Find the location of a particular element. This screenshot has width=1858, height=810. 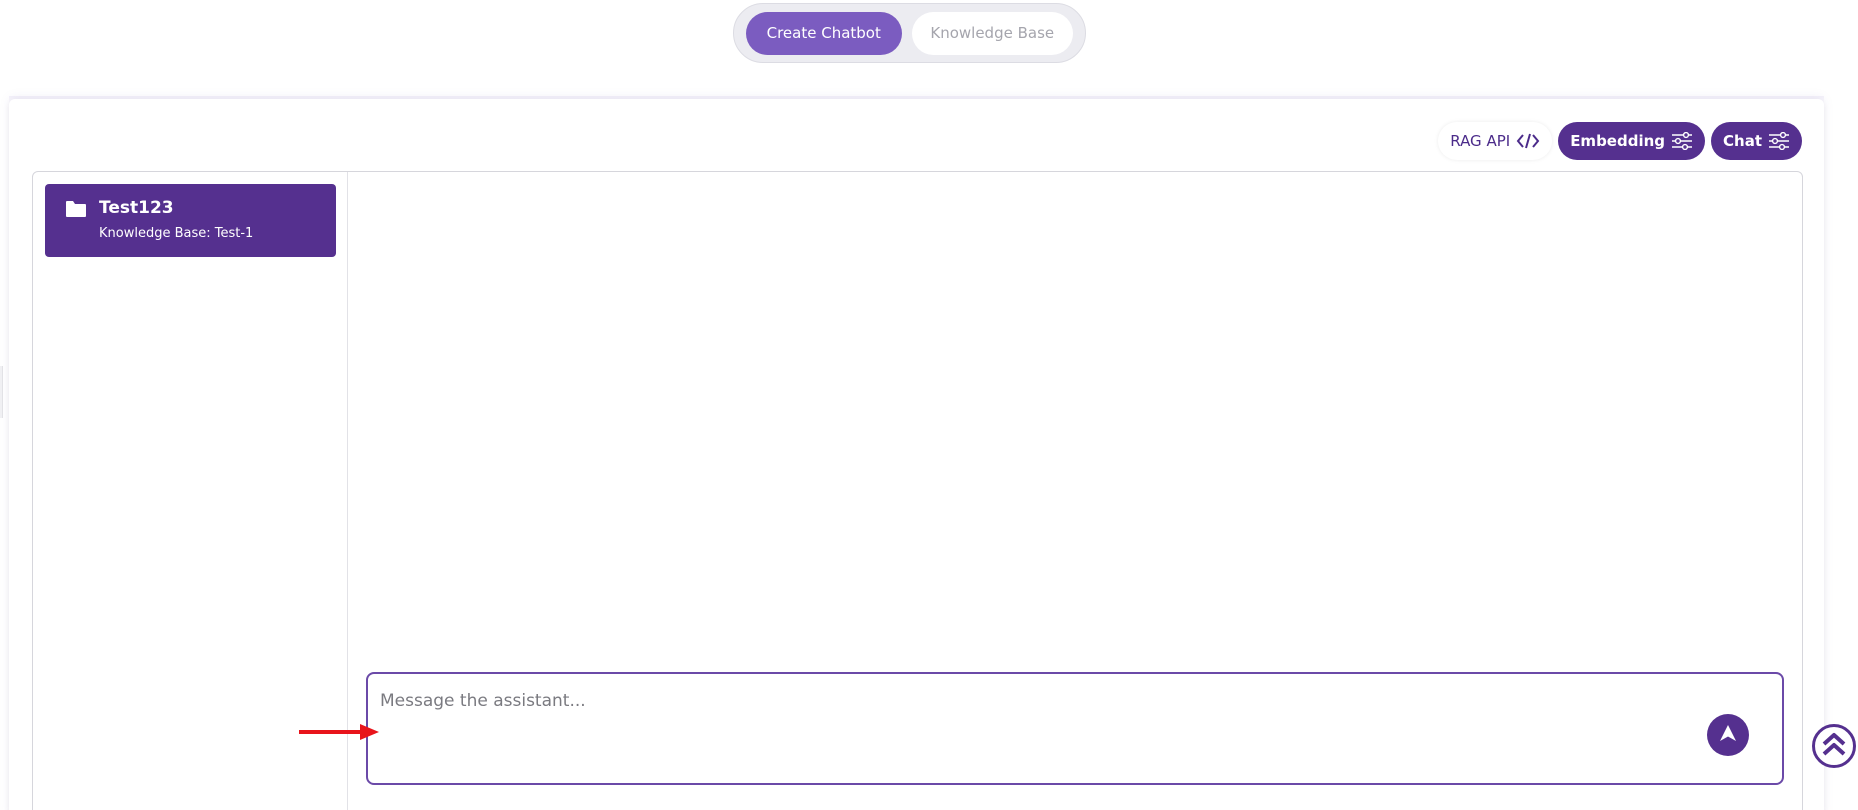

annotation-arrow-icon is located at coordinates (339, 734).